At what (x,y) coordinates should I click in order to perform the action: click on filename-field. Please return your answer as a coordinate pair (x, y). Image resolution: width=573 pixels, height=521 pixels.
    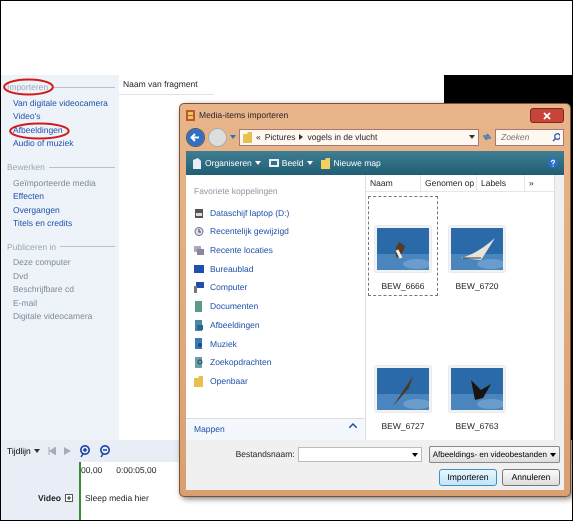
    Looking at the image, I should click on (360, 454).